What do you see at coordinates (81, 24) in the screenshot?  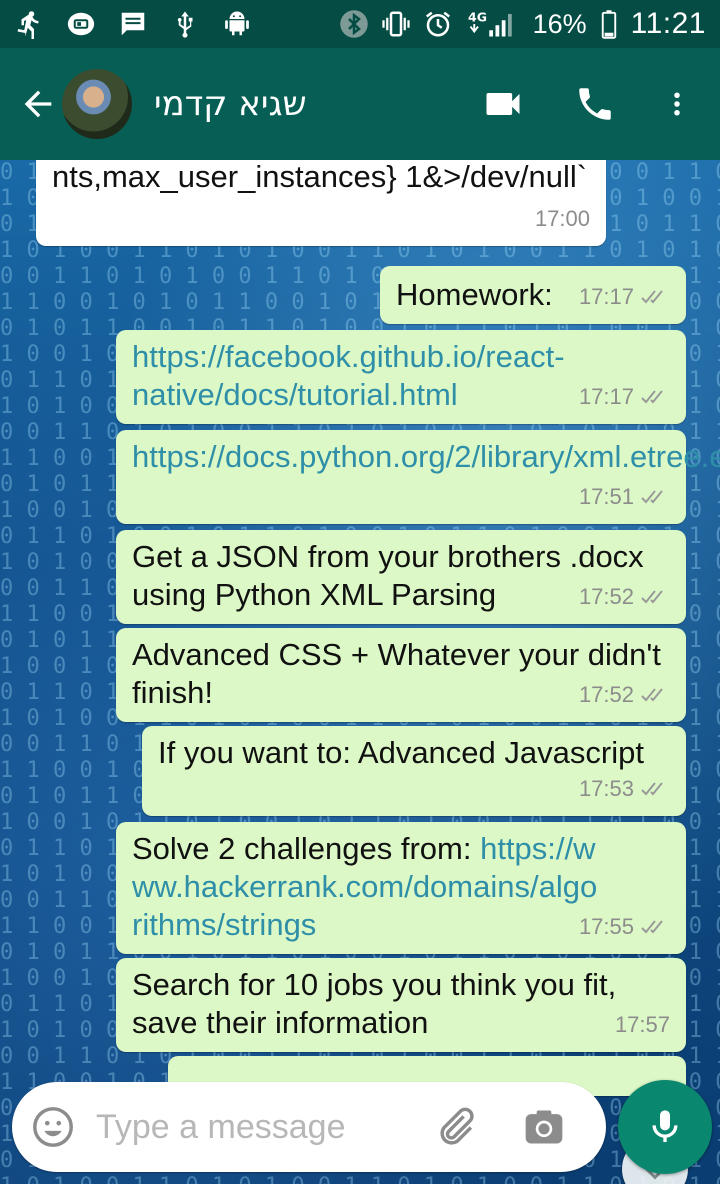 I see `sim-icon` at bounding box center [81, 24].